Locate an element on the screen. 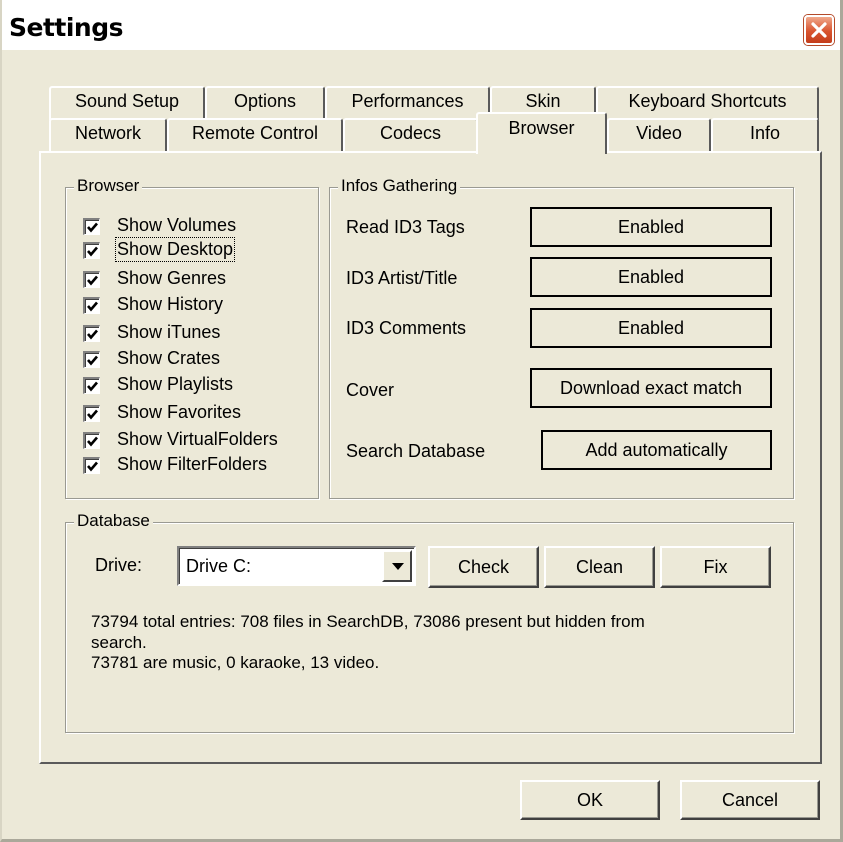  checkbox-label: Show Crates is located at coordinates (169, 358).